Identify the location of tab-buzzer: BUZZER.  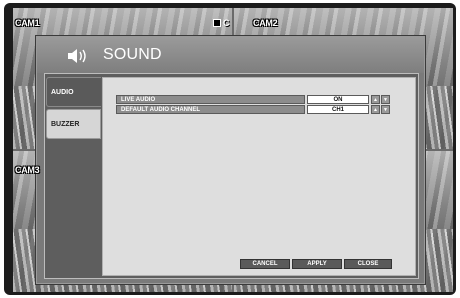
(73, 124).